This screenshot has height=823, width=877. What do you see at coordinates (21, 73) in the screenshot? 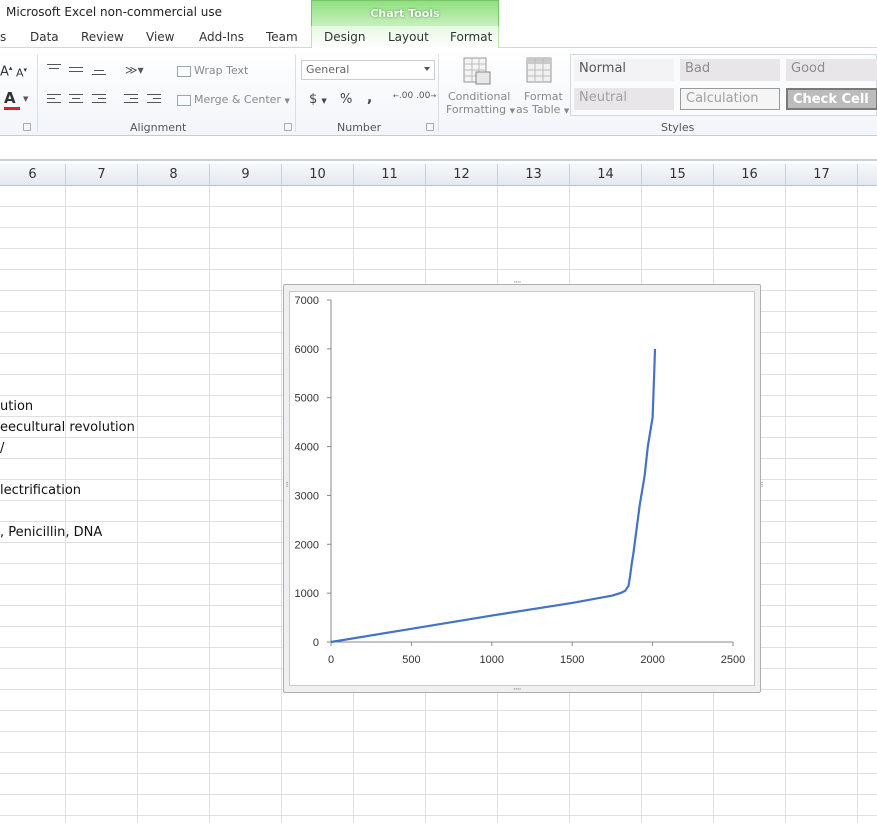
I see `shrink-font-icon: A▾` at bounding box center [21, 73].